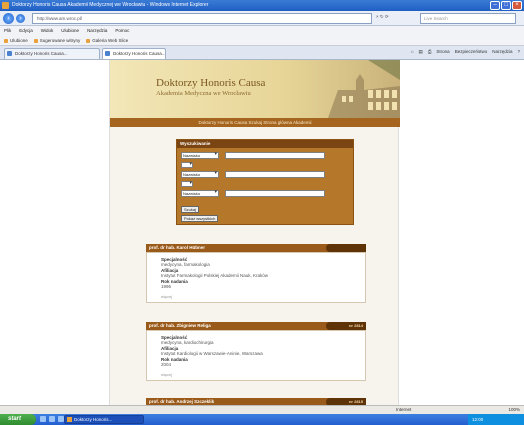 The image size is (524, 425). What do you see at coordinates (496, 419) in the screenshot?
I see `system-tray: 12:00` at bounding box center [496, 419].